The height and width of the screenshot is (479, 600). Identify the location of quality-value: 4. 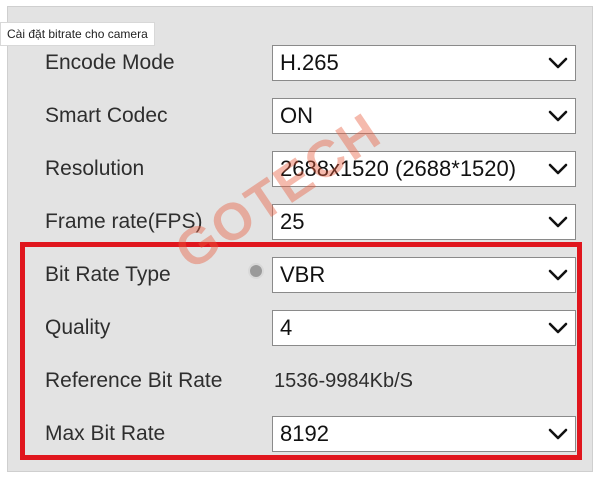
(286, 327).